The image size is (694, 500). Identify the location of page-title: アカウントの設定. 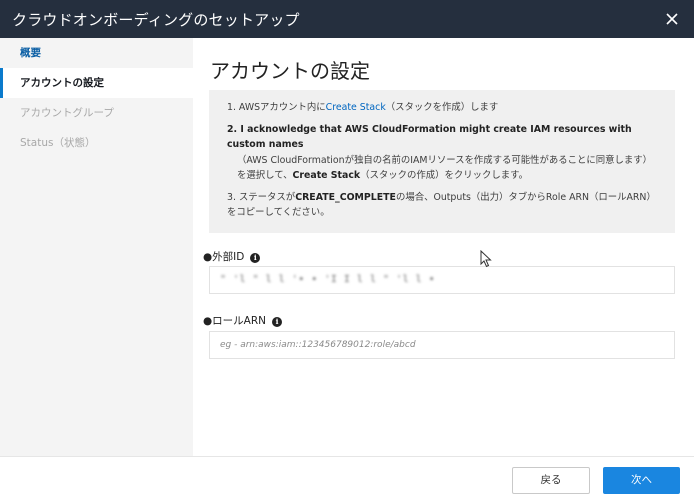
(290, 71).